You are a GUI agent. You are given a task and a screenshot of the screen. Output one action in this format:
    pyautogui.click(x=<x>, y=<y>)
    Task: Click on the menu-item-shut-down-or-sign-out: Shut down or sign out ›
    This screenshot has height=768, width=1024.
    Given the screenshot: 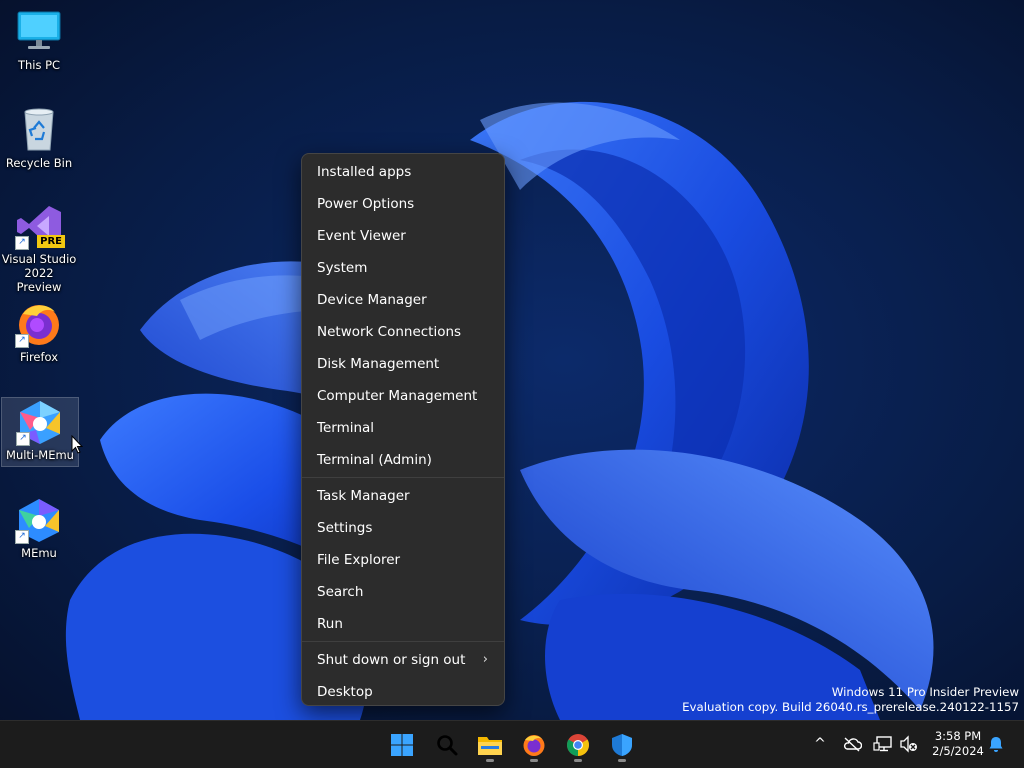 What is the action you would take?
    pyautogui.click(x=403, y=660)
    